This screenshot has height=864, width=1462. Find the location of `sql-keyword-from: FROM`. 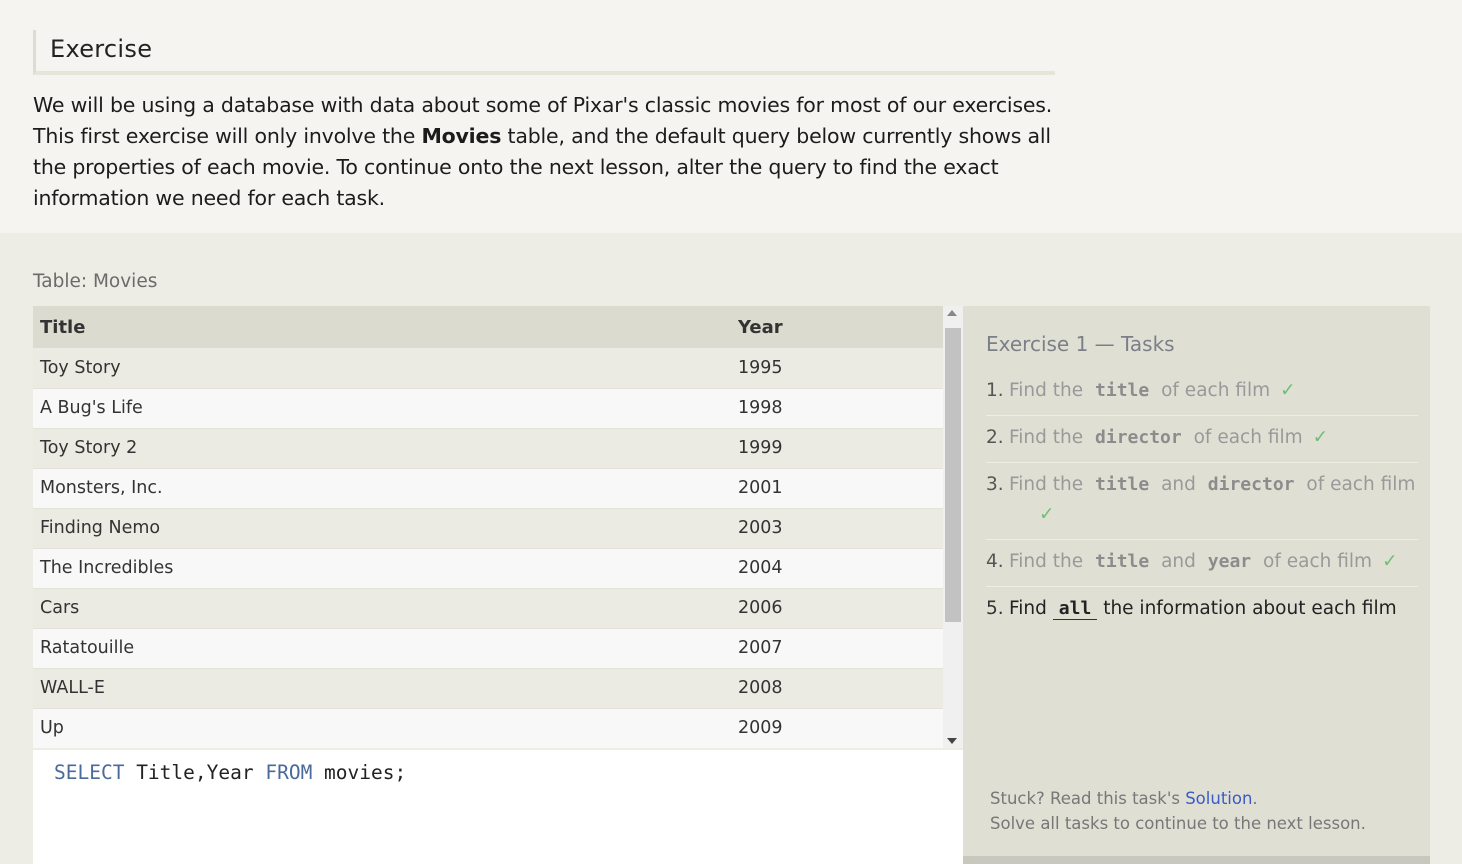

sql-keyword-from: FROM is located at coordinates (289, 772).